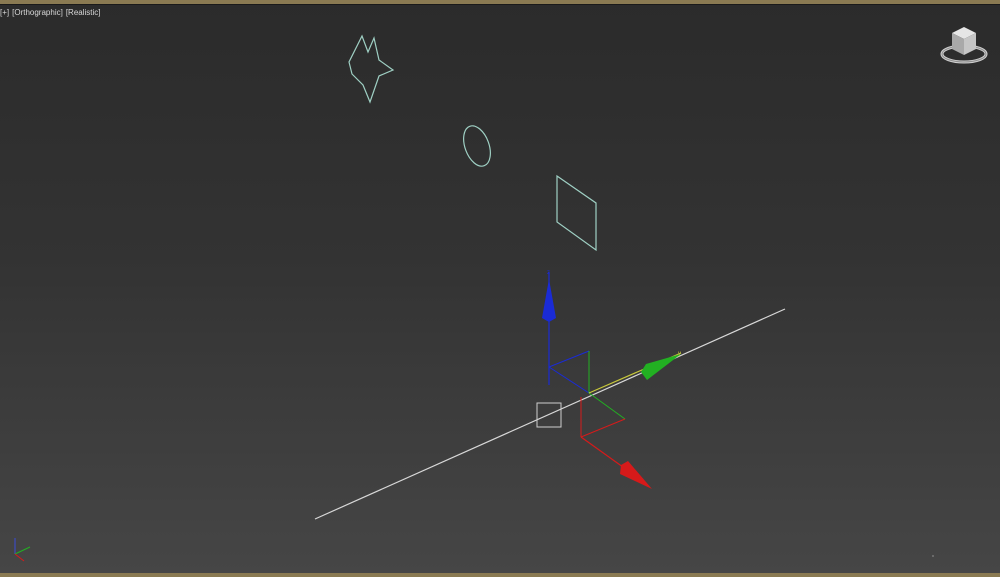 Image resolution: width=1000 pixels, height=577 pixels. I want to click on z-axis-arrow, so click(549, 300).